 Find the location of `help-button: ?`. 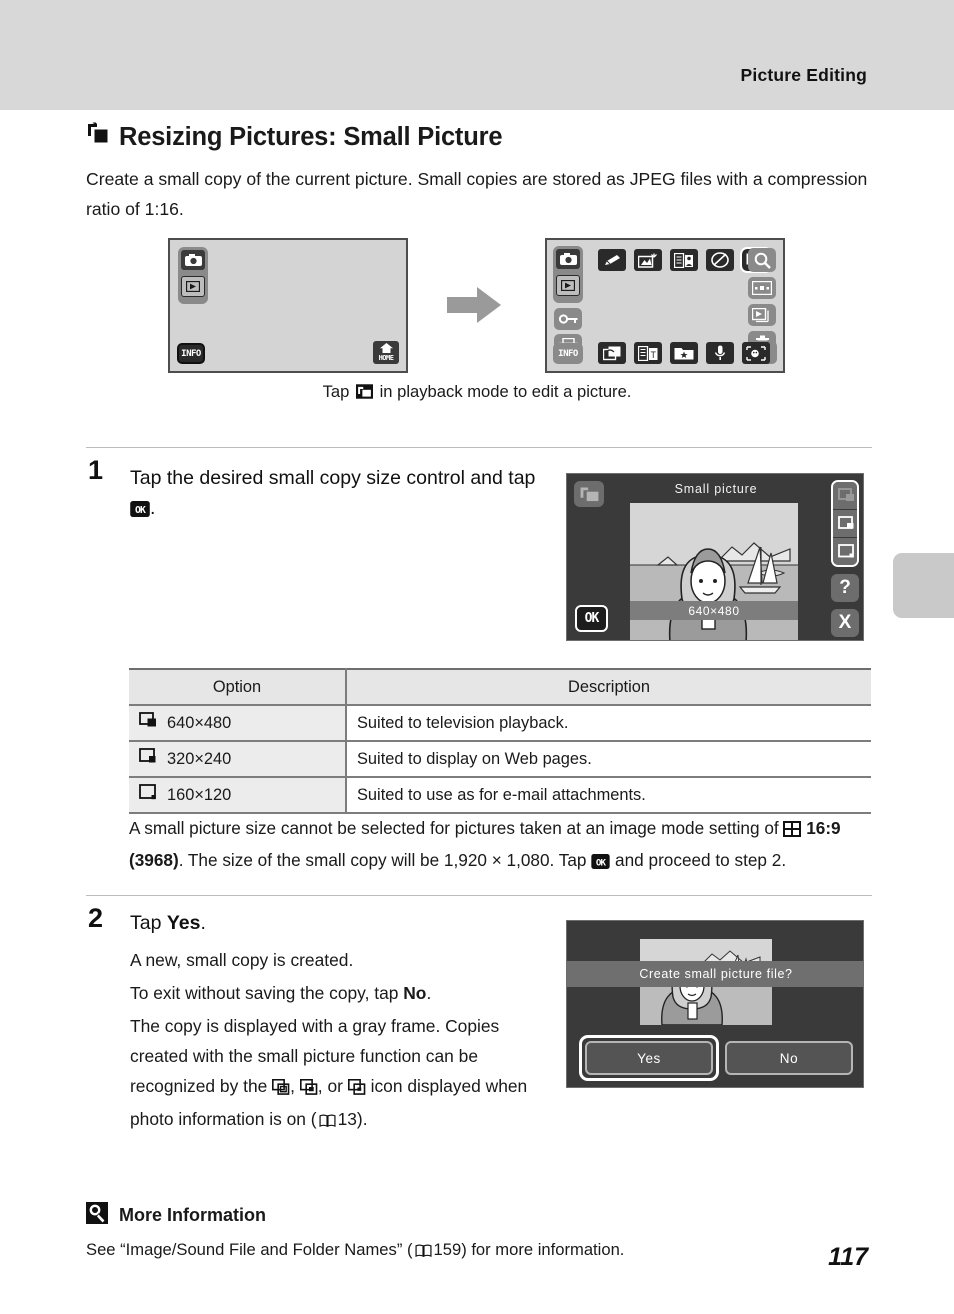

help-button: ? is located at coordinates (845, 588).